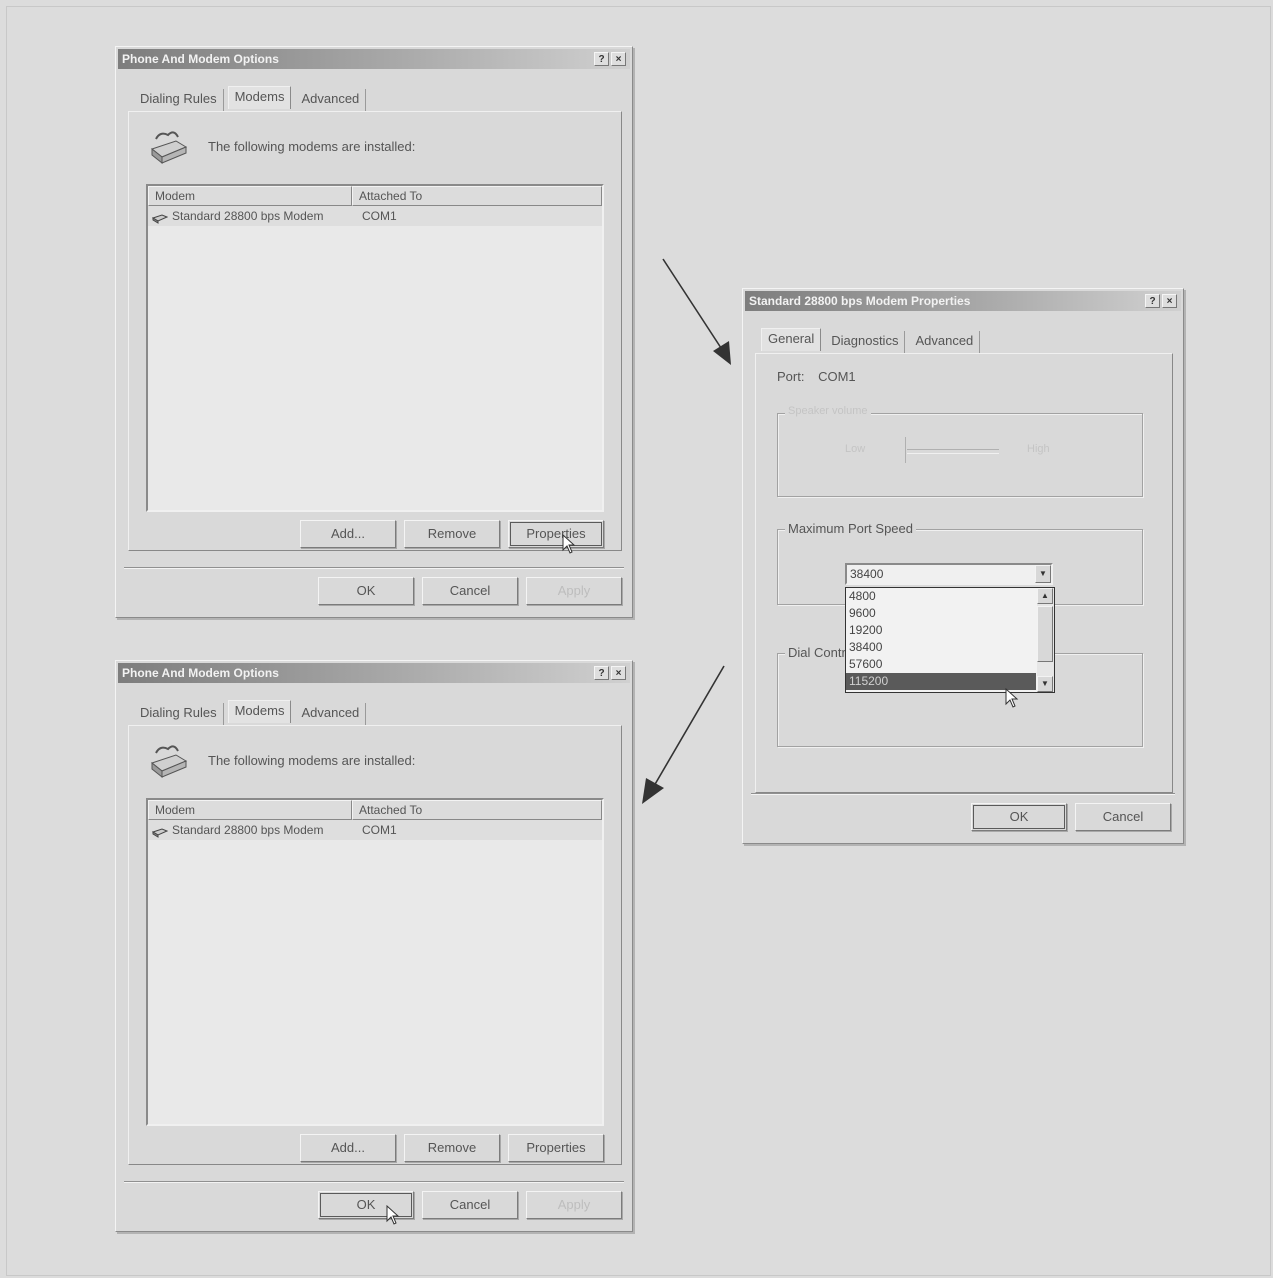  Describe the element at coordinates (855, 449) in the screenshot. I see `speaker-low-label: Low` at that location.